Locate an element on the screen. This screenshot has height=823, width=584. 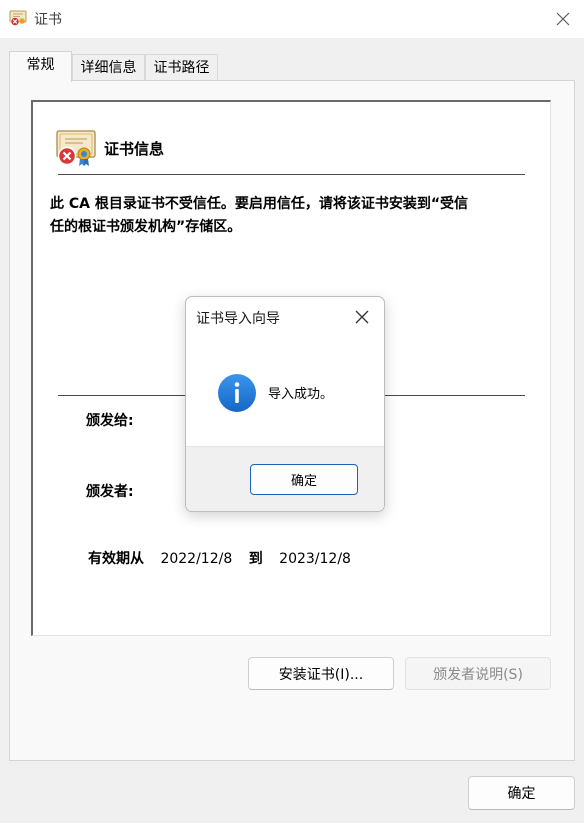
validity-row: 有效期从 2022/12/8 到 2023/12/8 is located at coordinates (225, 558).